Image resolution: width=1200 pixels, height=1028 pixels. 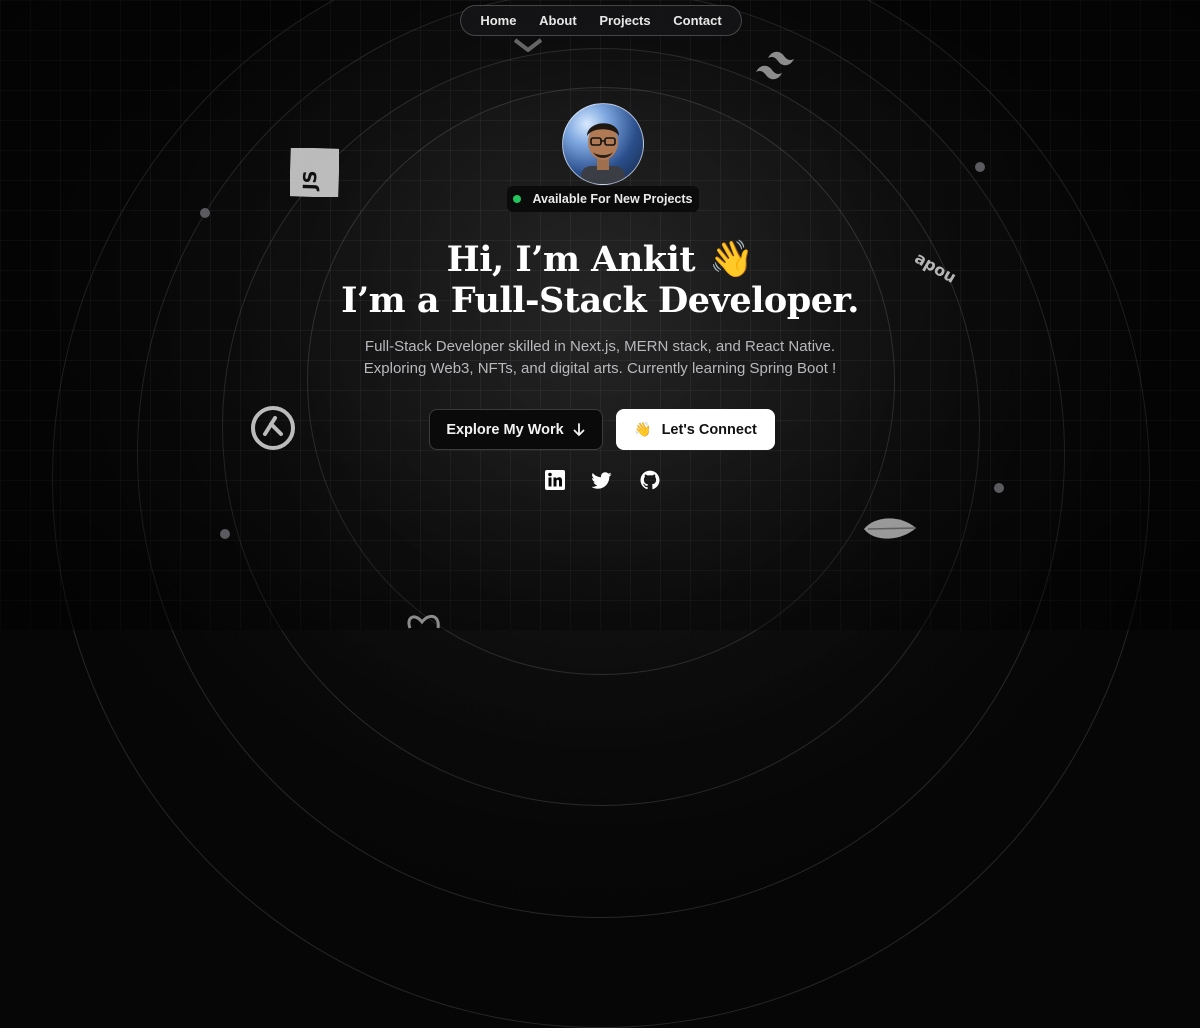 What do you see at coordinates (311, 181) in the screenshot?
I see `svg-text: JS` at bounding box center [311, 181].